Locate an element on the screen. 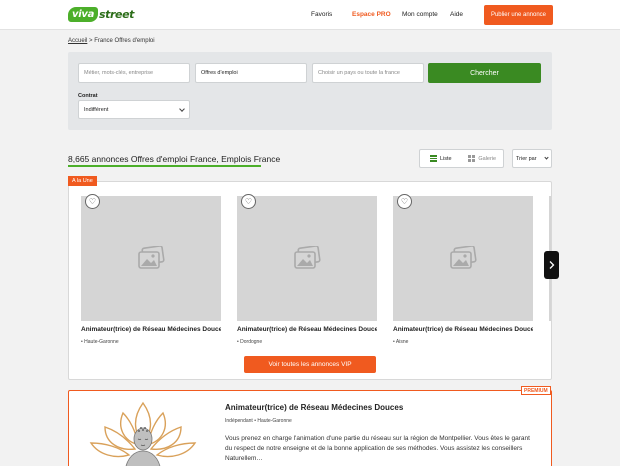 The image size is (620, 466). vivastreet-logo: viva street is located at coordinates (101, 14).